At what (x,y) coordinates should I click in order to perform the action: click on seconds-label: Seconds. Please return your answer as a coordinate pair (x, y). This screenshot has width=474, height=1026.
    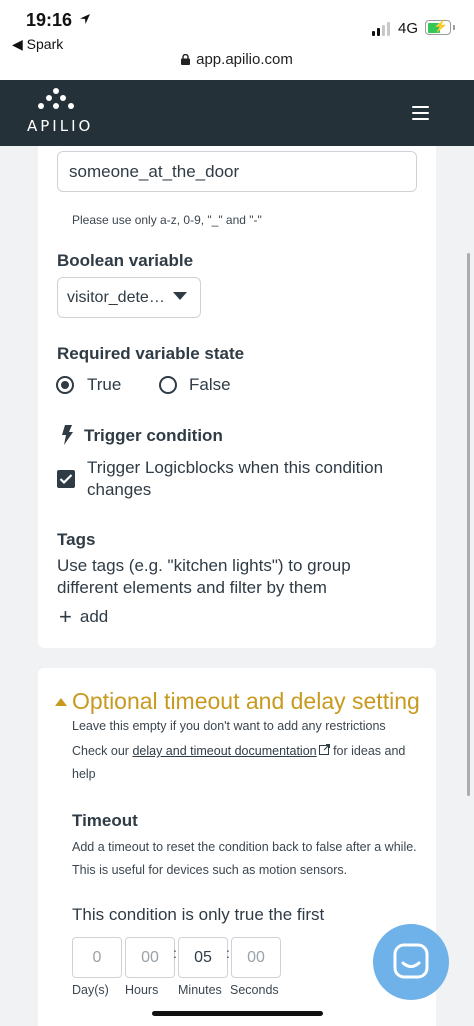
    Looking at the image, I should click on (254, 990).